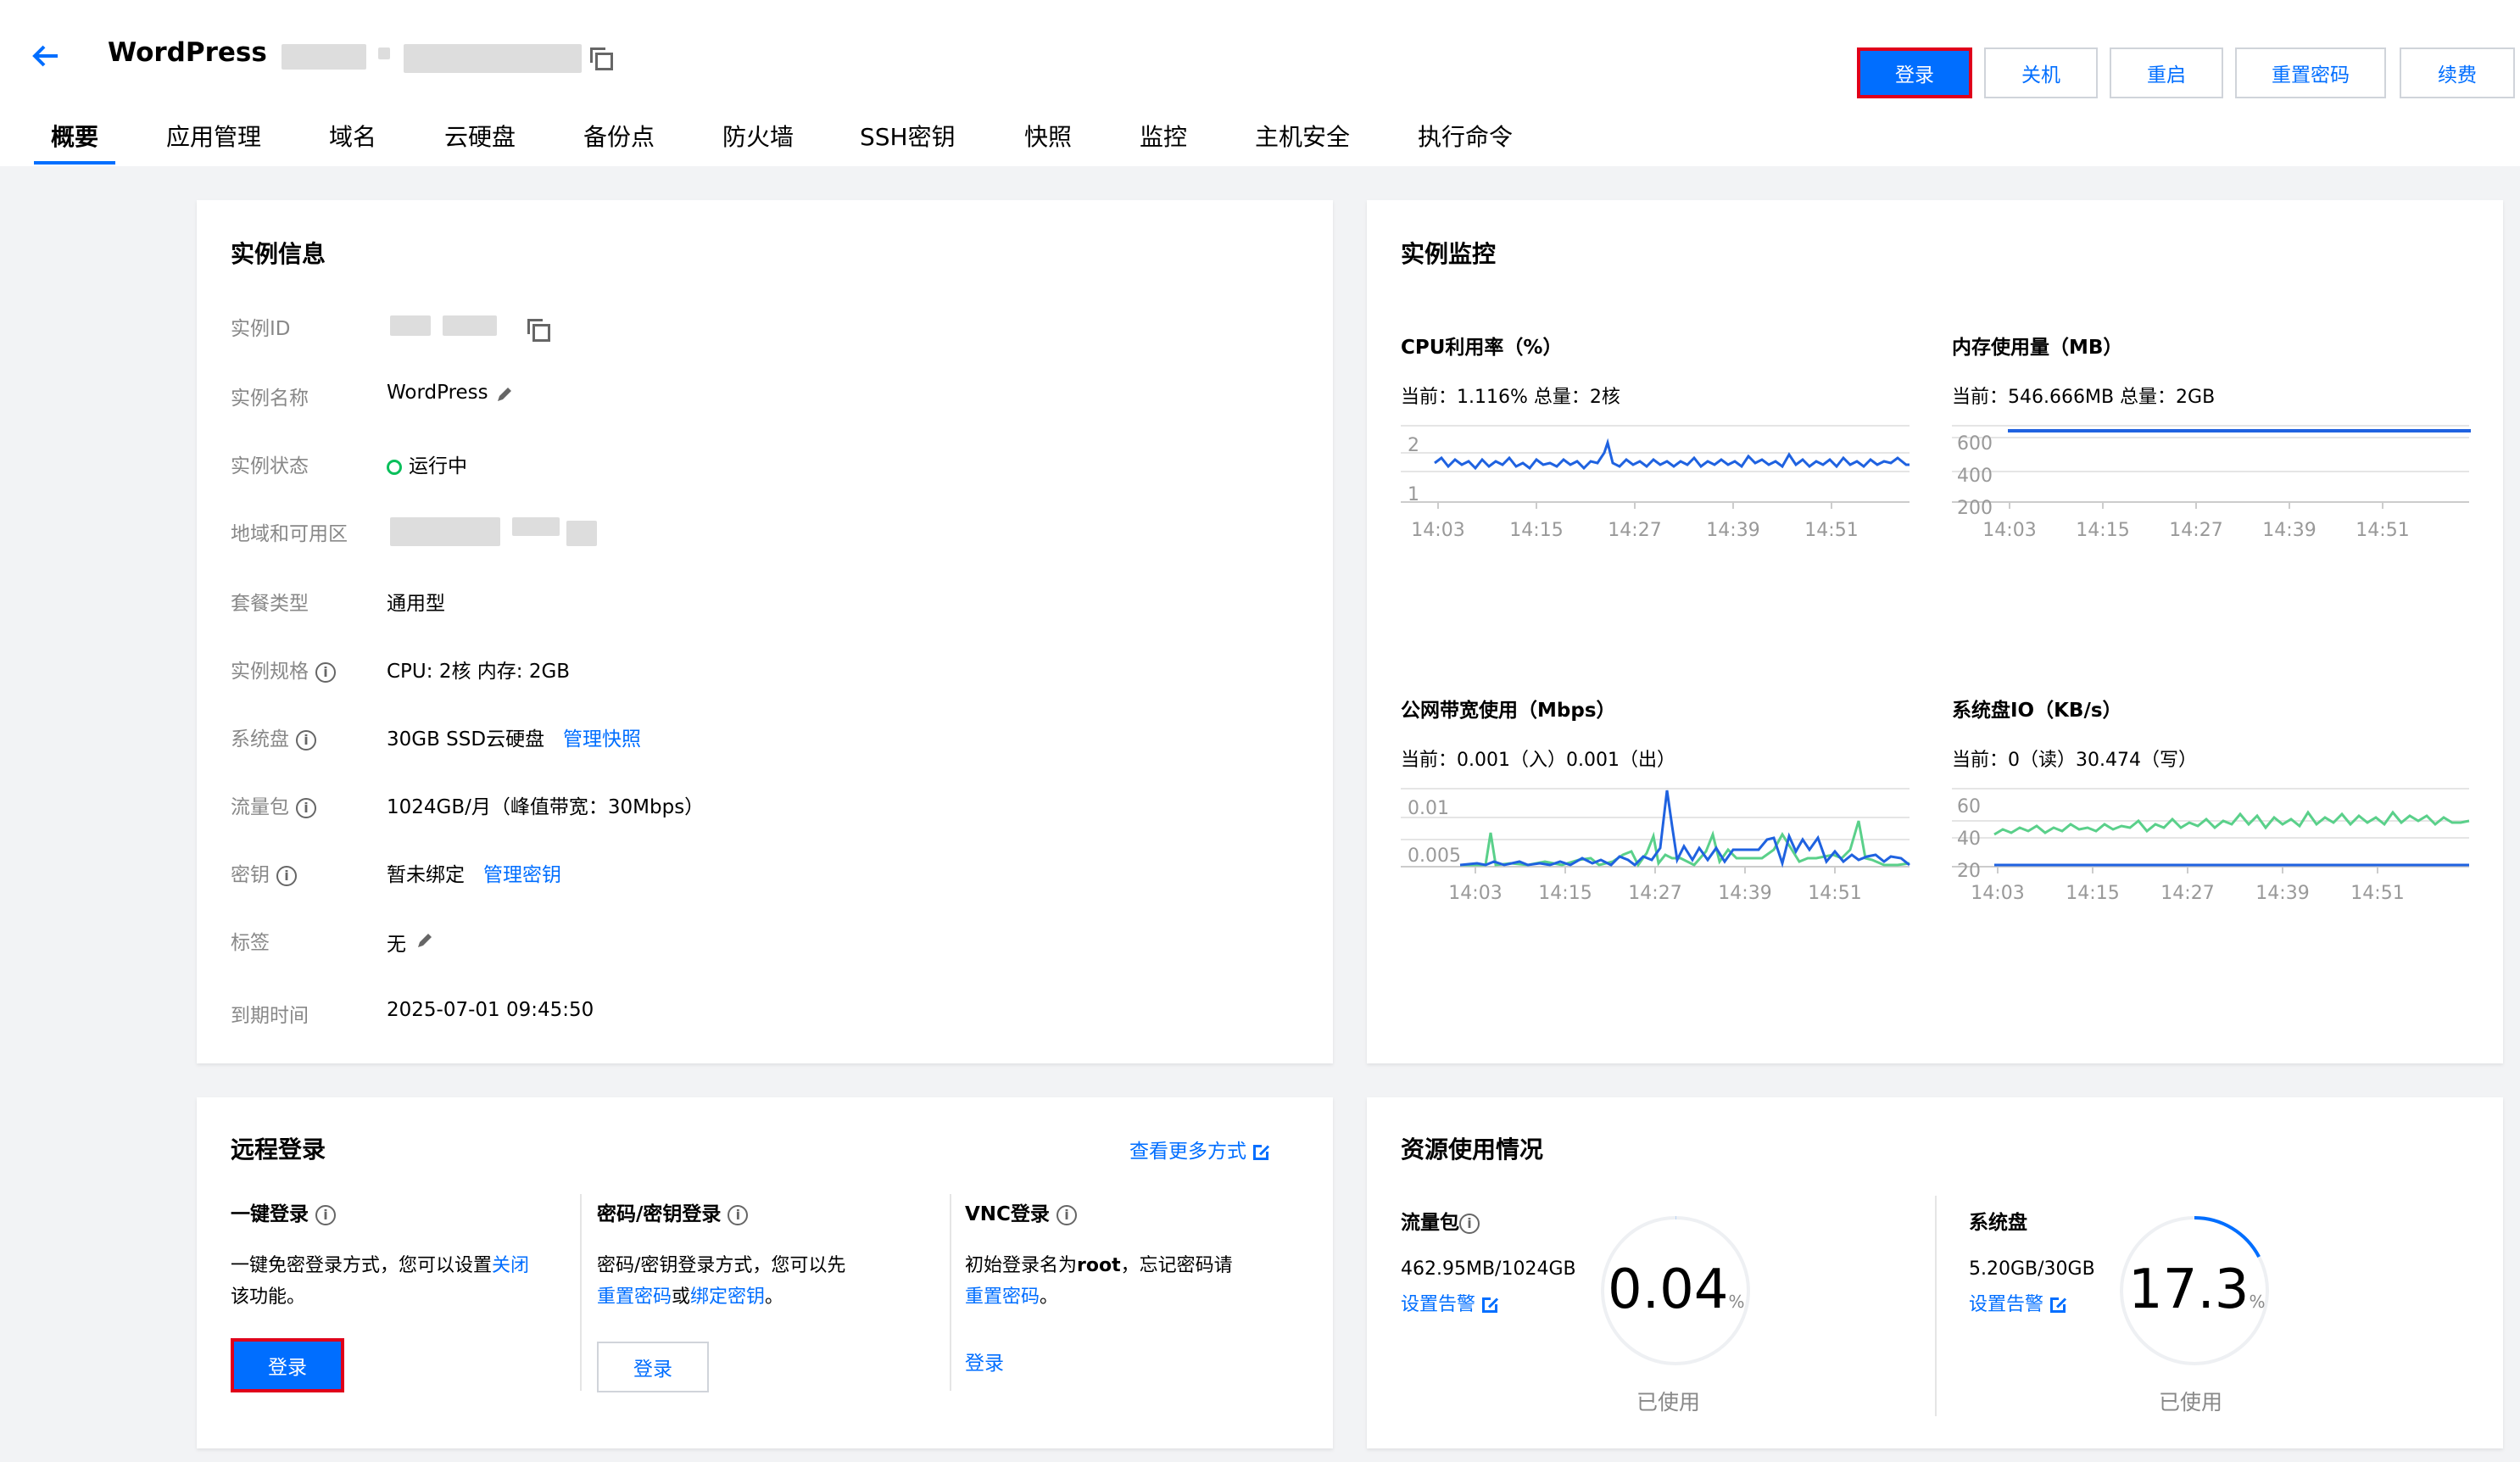 This screenshot has width=2520, height=1462. Describe the element at coordinates (268, 1297) in the screenshot. I see `one-click-desc-end: 该功能。` at that location.